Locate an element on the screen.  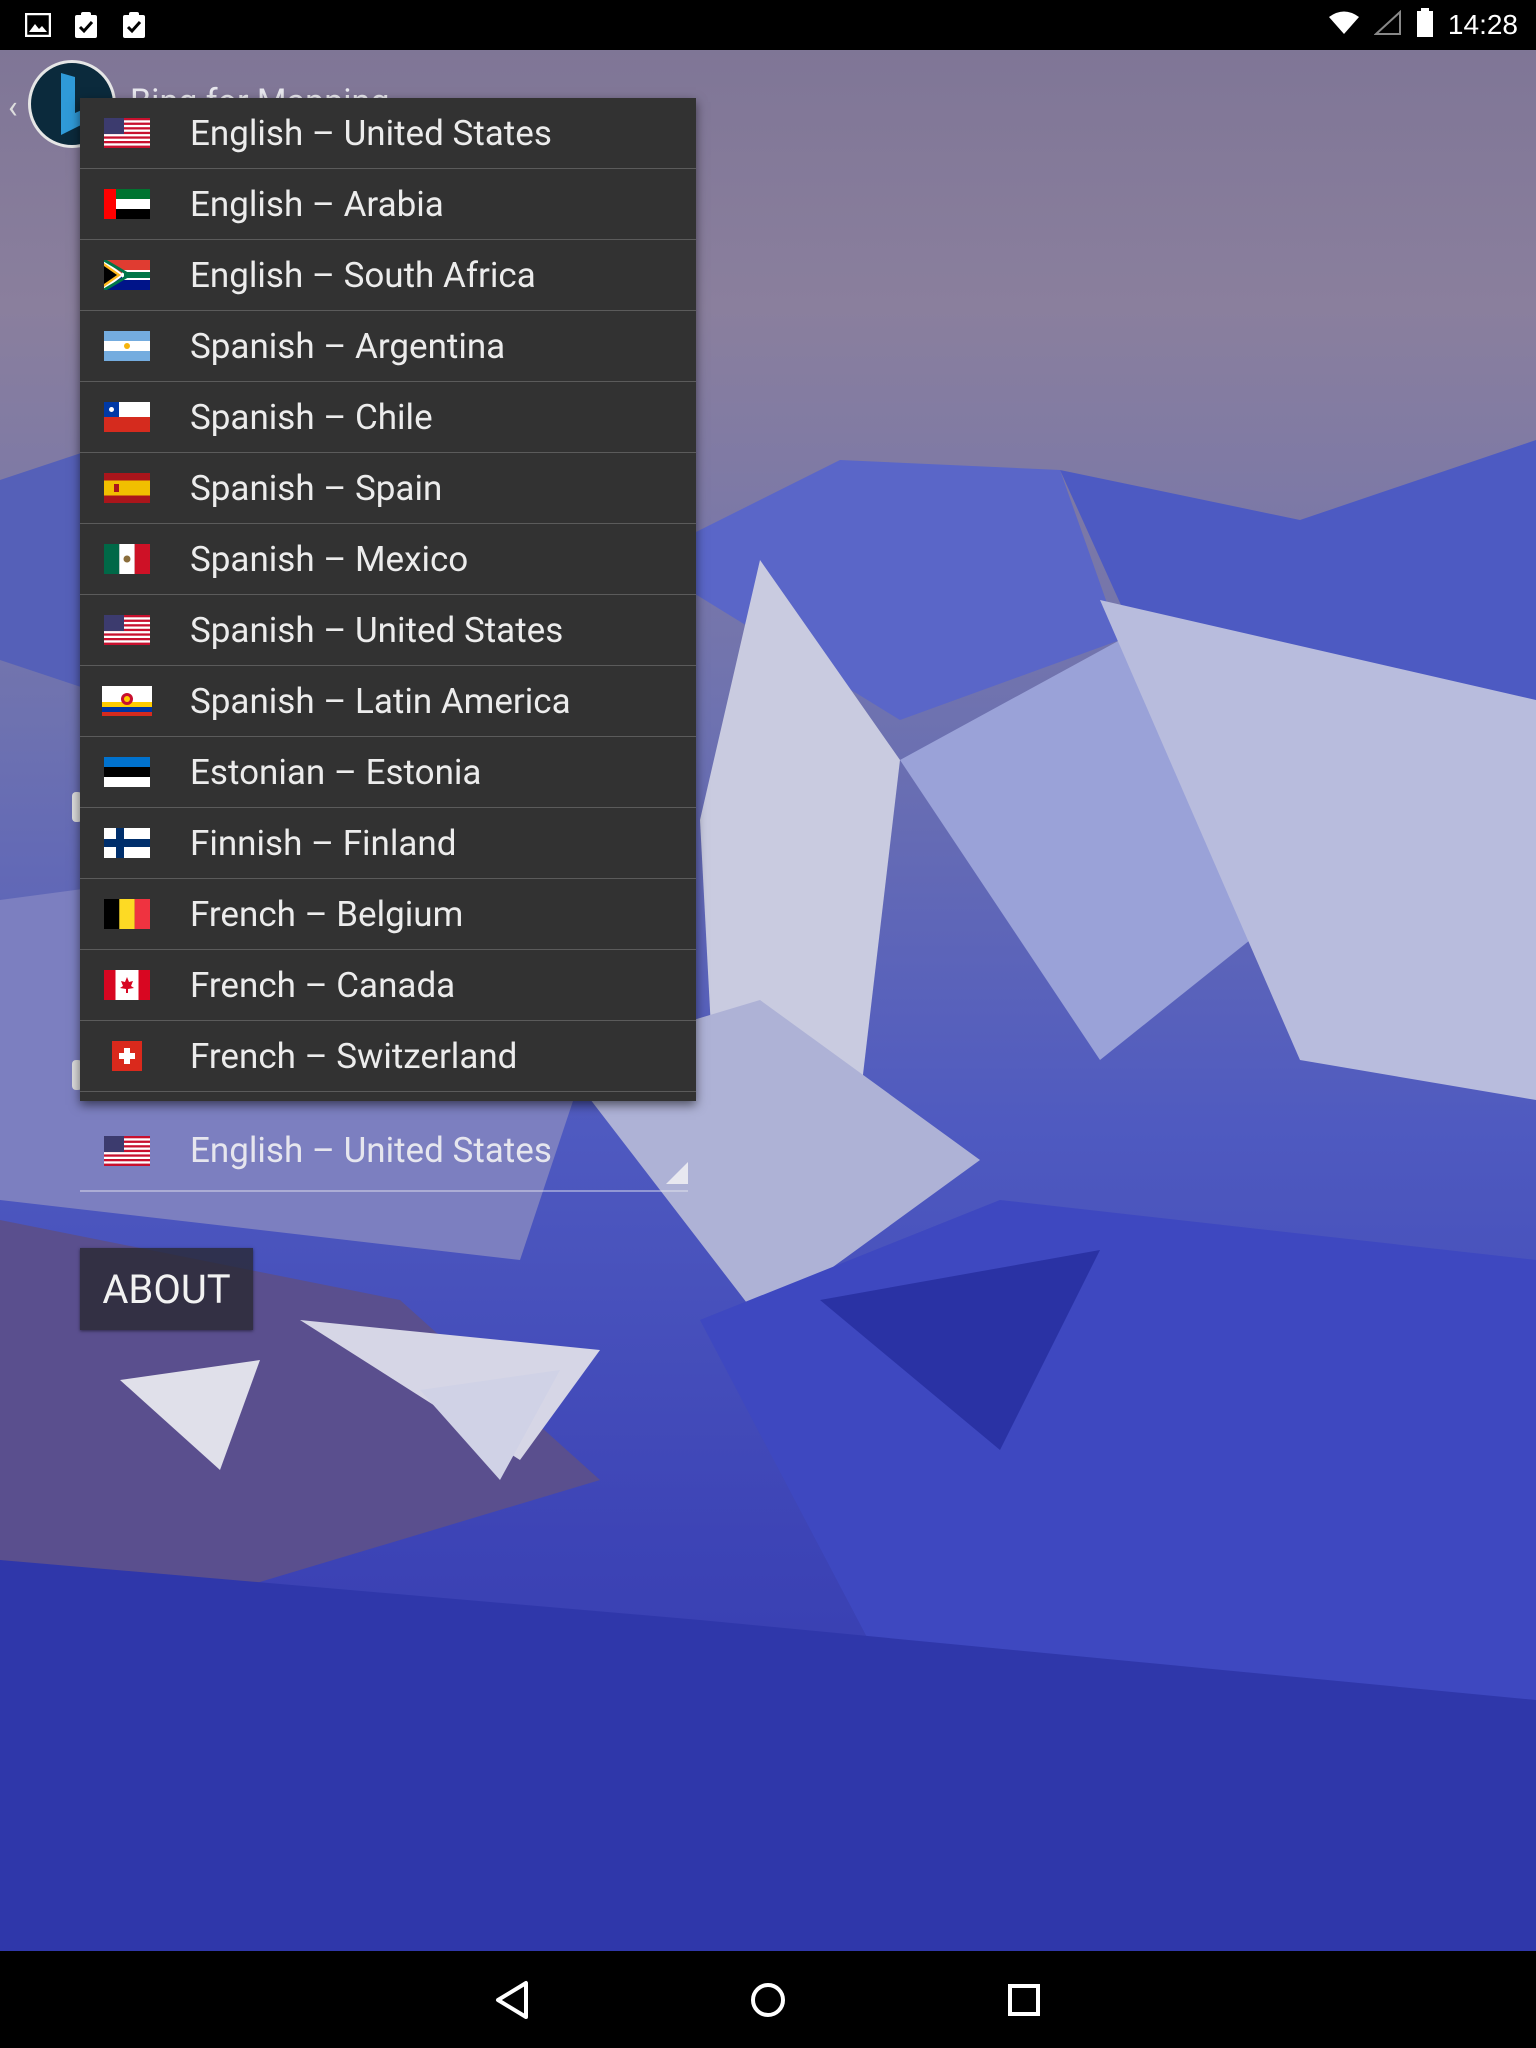
dropdown-item: English – South Africa is located at coordinates (388, 275).